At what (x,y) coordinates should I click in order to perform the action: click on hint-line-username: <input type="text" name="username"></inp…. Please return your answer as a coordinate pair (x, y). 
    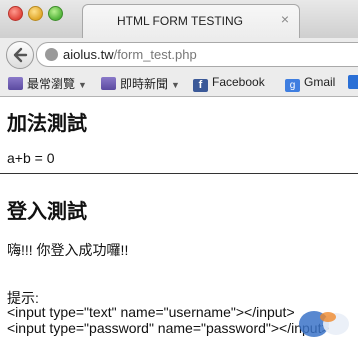
    Looking at the image, I should click on (151, 312).